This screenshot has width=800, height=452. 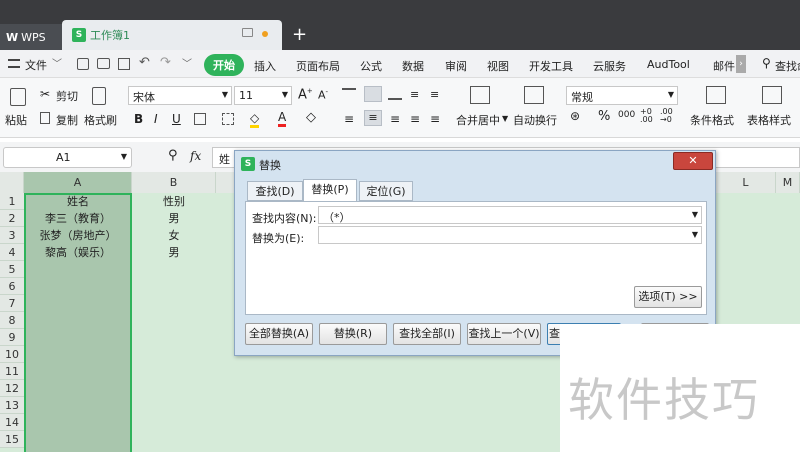 I want to click on zoom-icon: ⚲, so click(x=173, y=155).